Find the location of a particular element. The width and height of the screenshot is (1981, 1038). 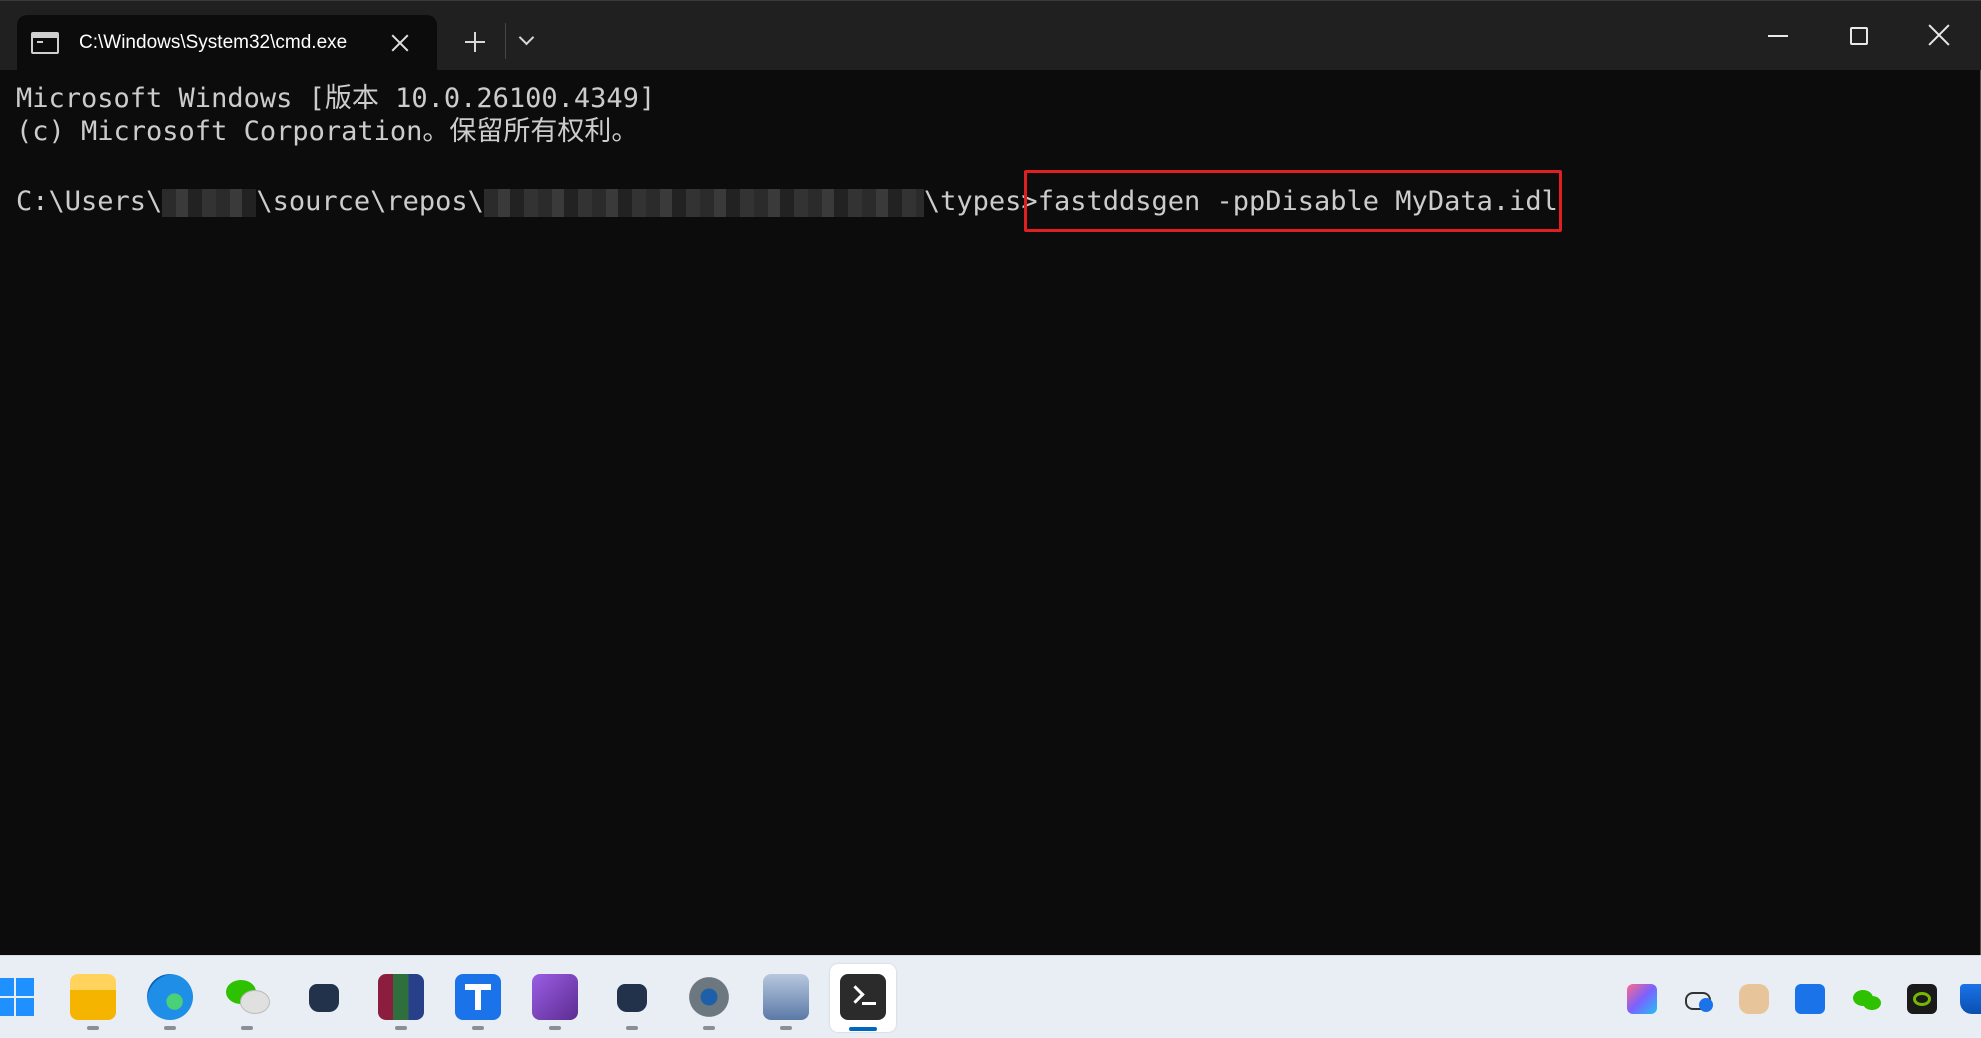

maximize-button is located at coordinates (1859, 36).